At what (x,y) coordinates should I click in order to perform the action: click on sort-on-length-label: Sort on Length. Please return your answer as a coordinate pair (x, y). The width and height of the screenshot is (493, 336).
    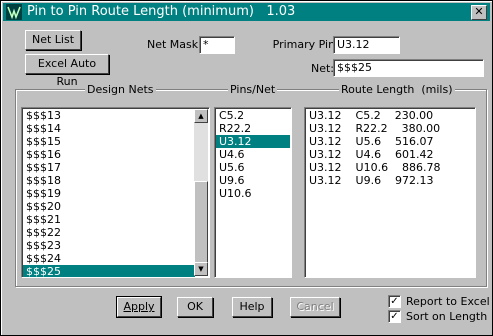
    Looking at the image, I should click on (447, 316).